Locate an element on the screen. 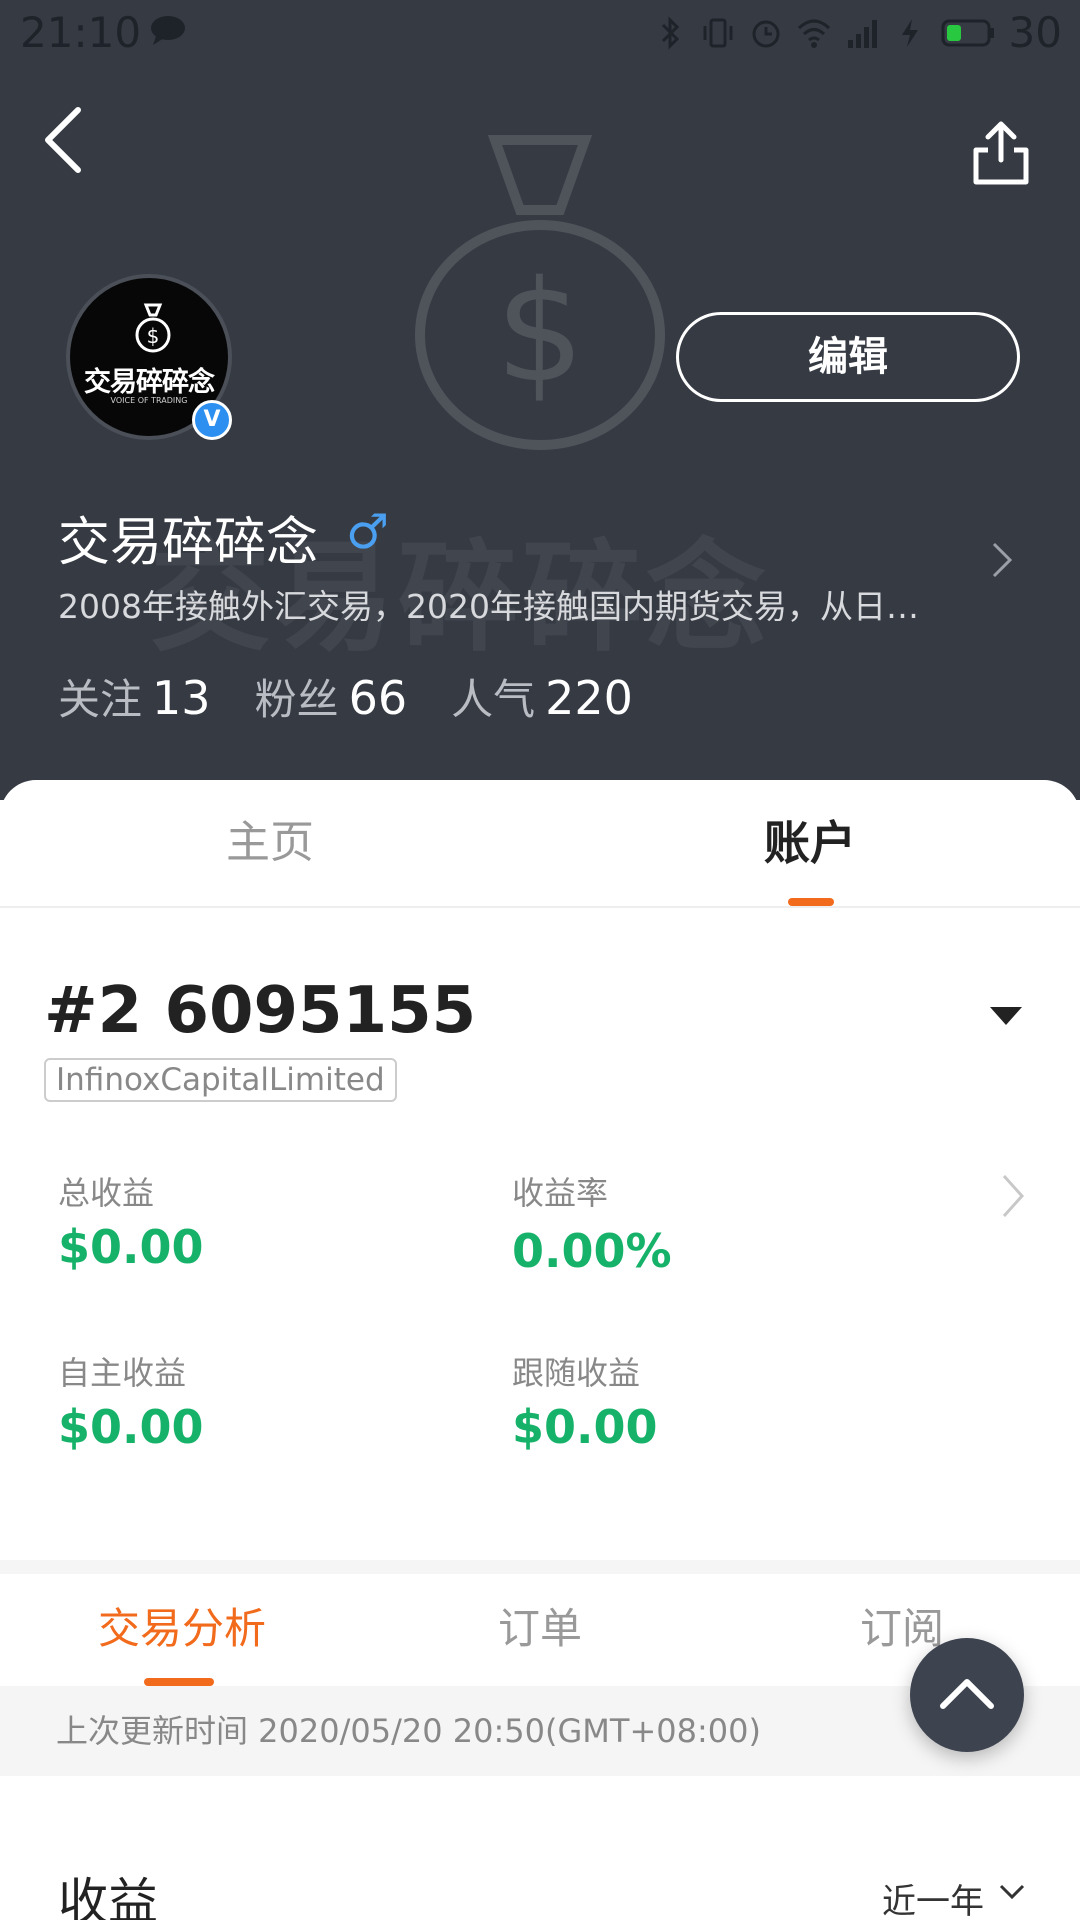 Image resolution: width=1080 pixels, height=1920 pixels. stat-label: 关注 is located at coordinates (100, 699).